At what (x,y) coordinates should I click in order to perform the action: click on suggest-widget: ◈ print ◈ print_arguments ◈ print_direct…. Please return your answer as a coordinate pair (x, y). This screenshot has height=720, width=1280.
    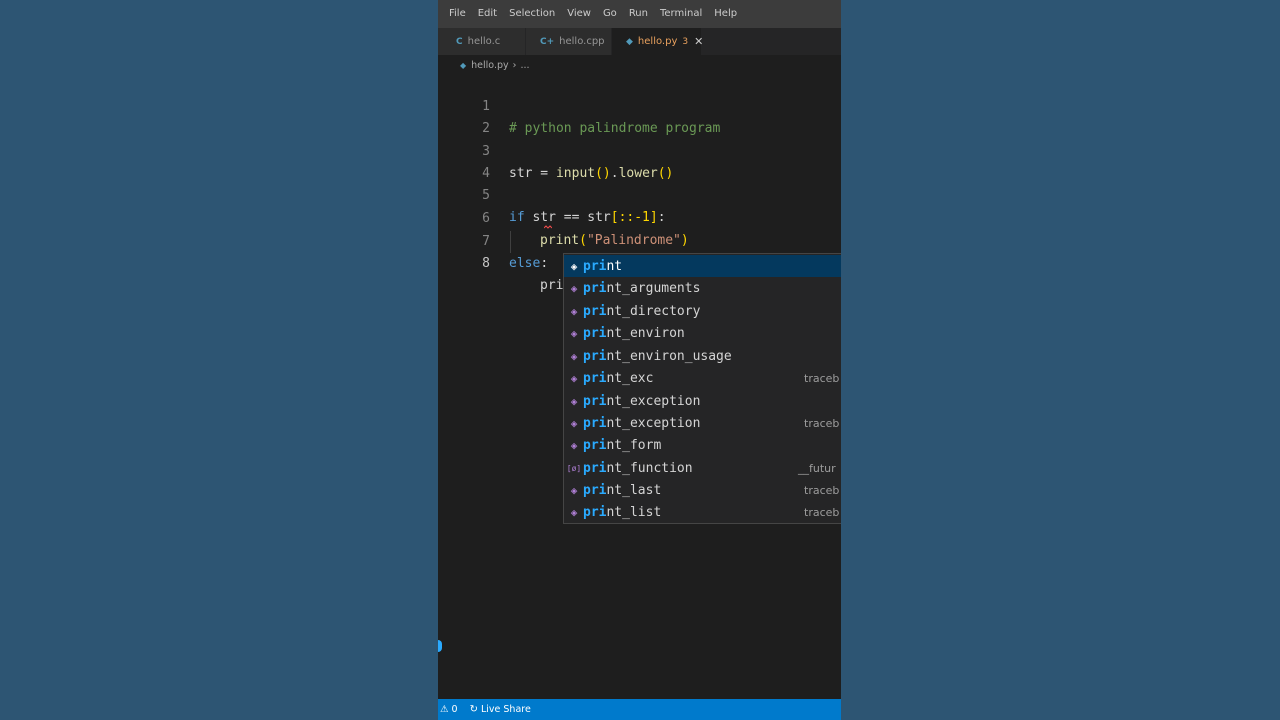
    Looking at the image, I should click on (702, 388).